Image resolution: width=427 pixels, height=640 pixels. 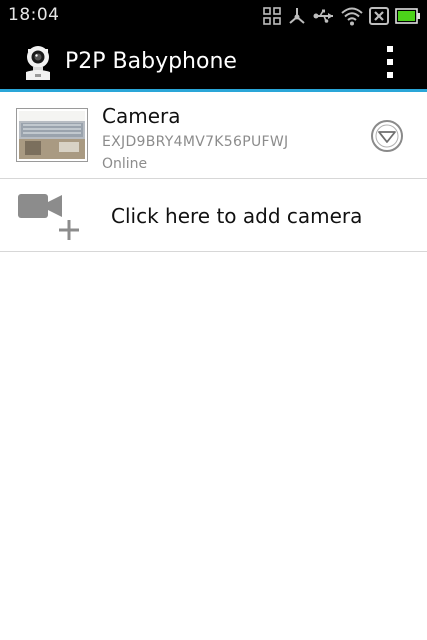 What do you see at coordinates (151, 61) in the screenshot?
I see `app-title: P2P Babyphone` at bounding box center [151, 61].